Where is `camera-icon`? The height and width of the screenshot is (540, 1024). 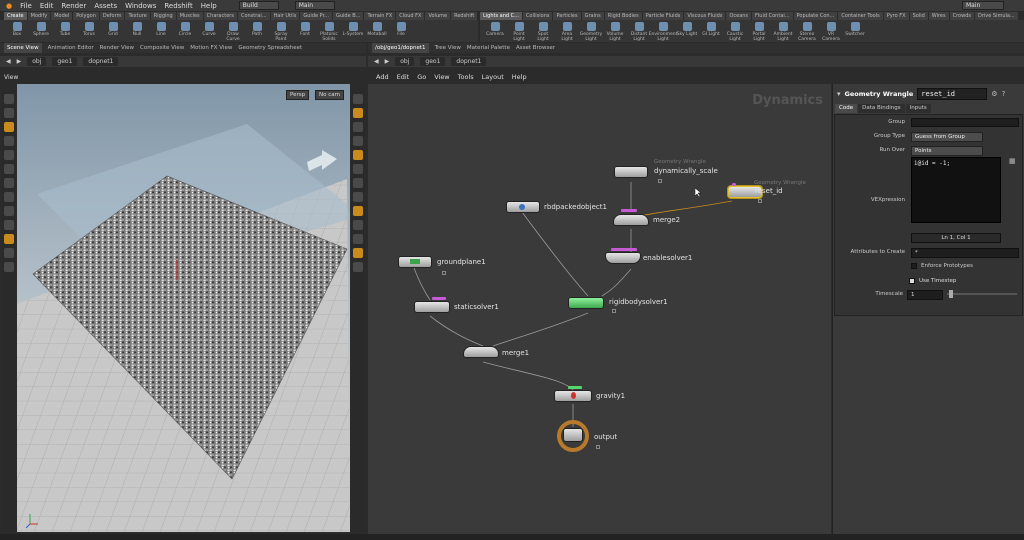 camera-icon is located at coordinates (358, 127).